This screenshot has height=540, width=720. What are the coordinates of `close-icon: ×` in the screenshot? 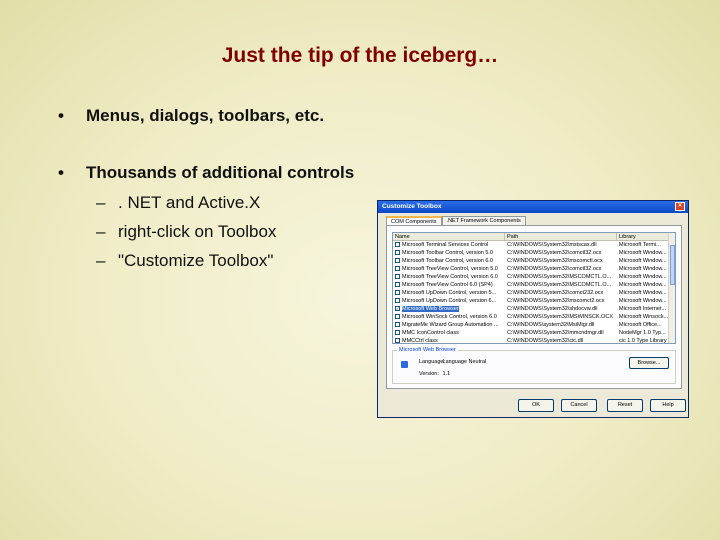 It's located at (680, 206).